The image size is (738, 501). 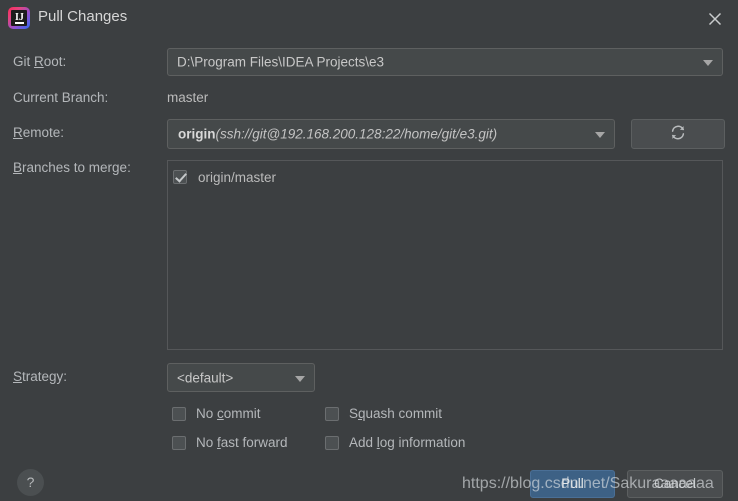 I want to click on add-log-information-label: Add log information, so click(x=407, y=442).